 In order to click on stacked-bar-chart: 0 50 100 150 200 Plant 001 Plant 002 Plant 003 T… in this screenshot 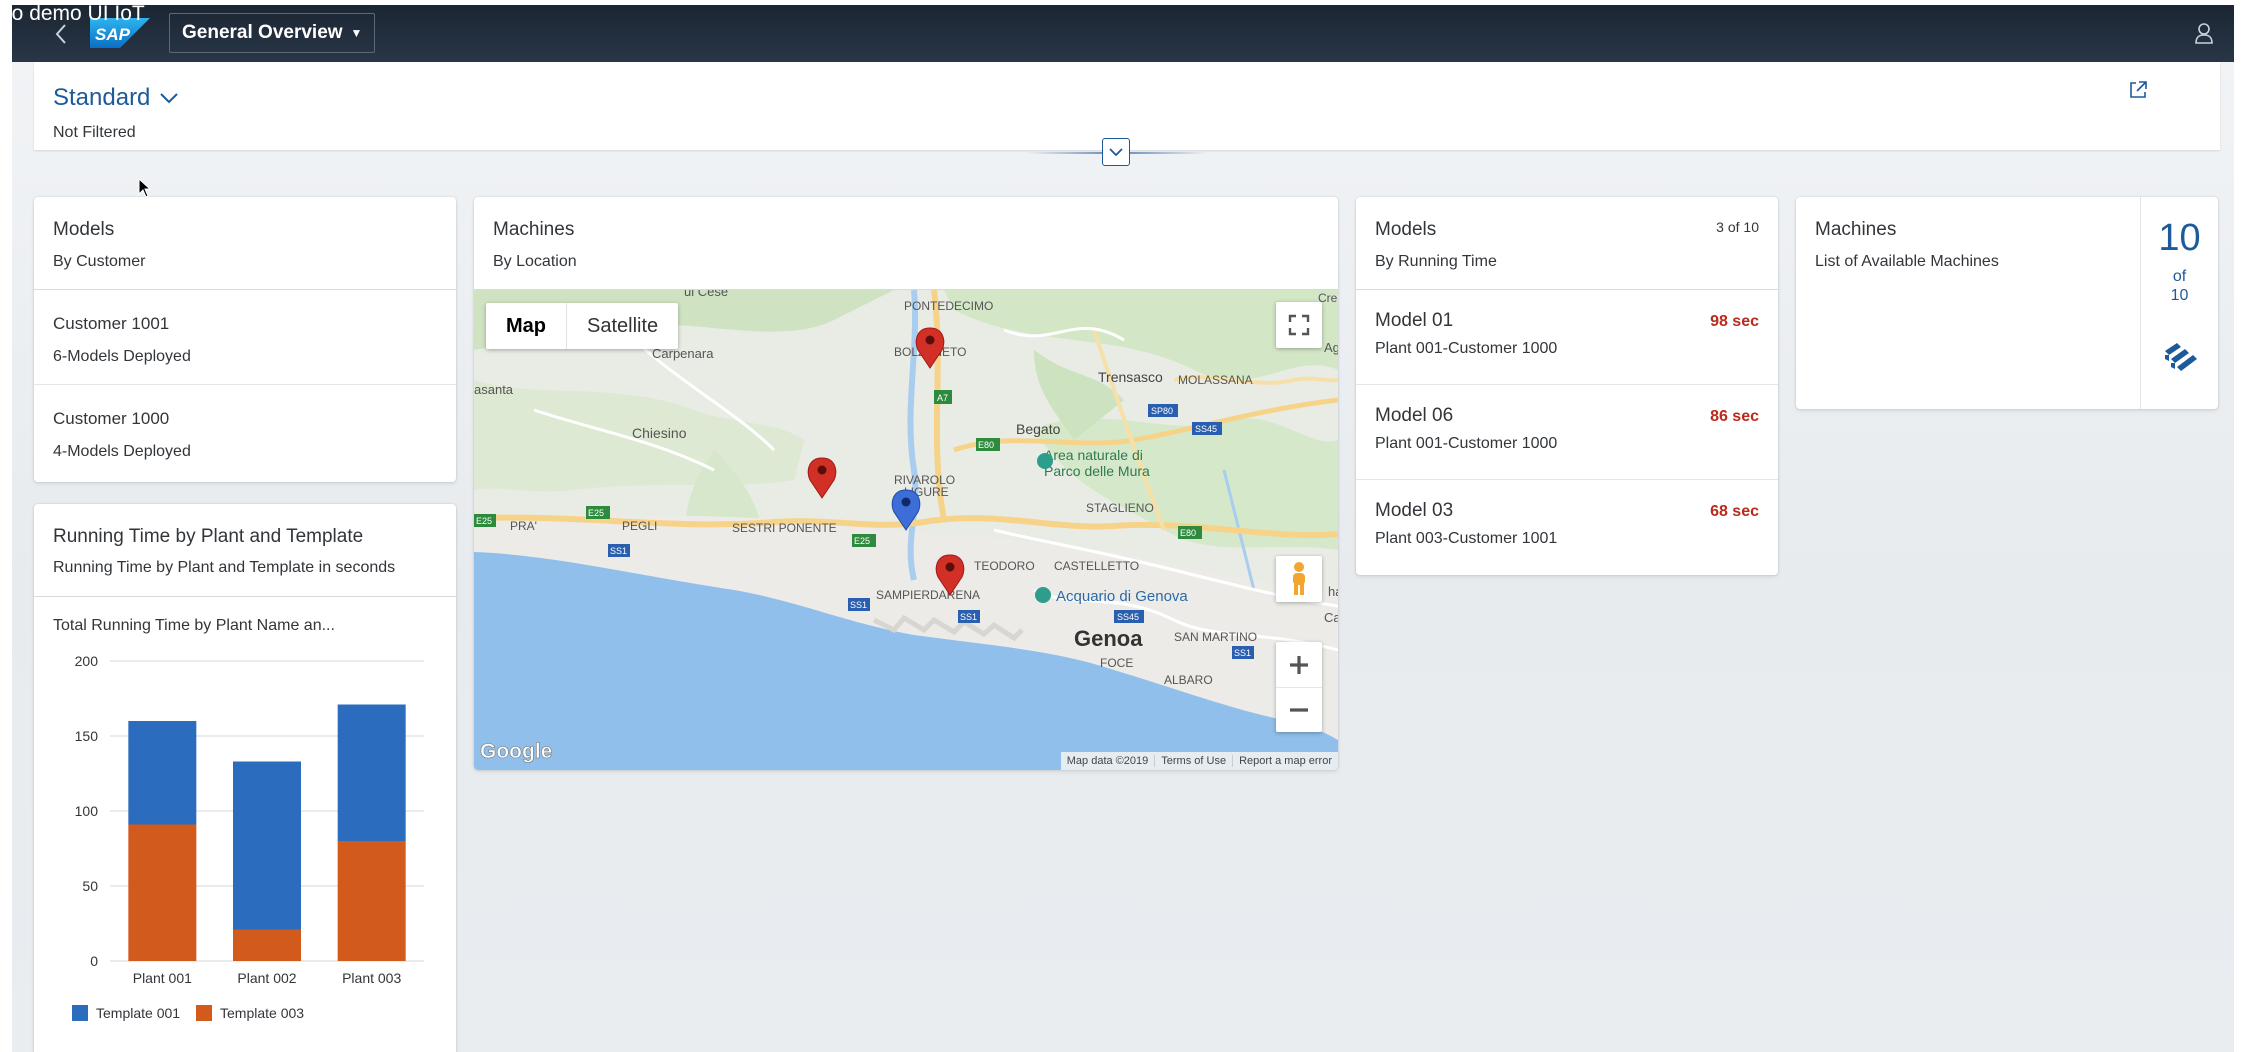, I will do `click(248, 837)`.